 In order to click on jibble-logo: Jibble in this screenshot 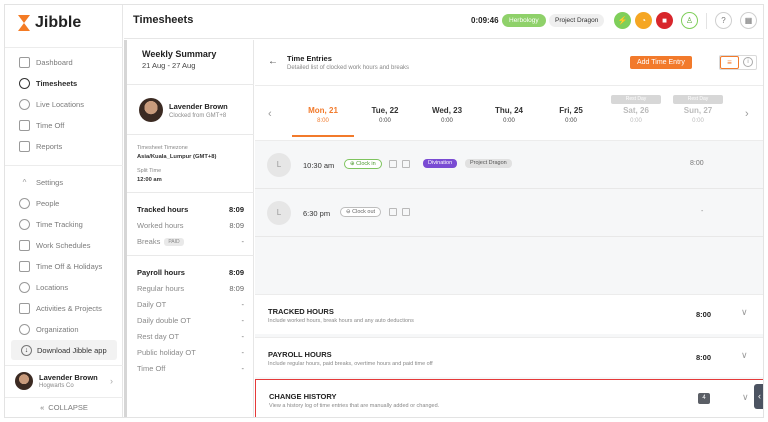, I will do `click(49, 23)`.